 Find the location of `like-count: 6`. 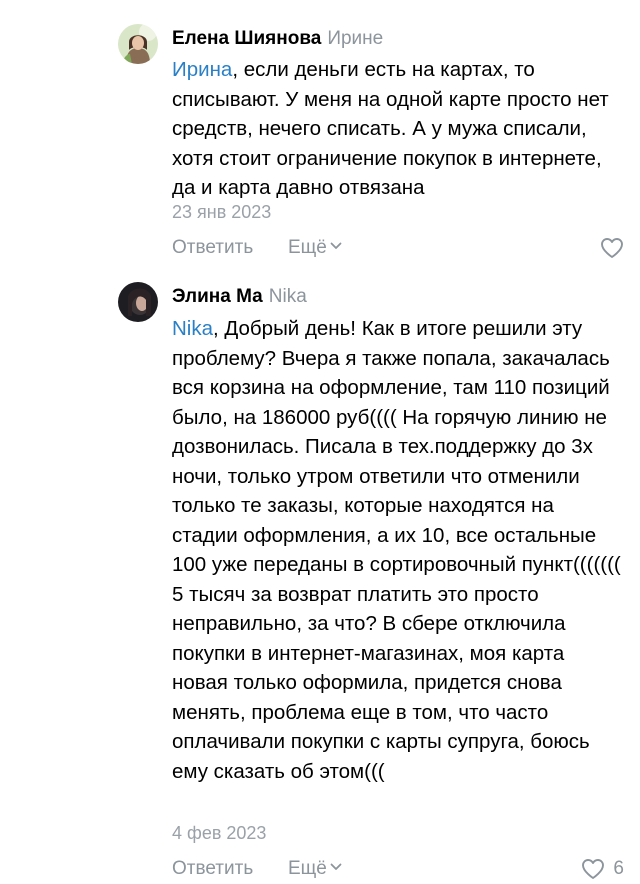

like-count: 6 is located at coordinates (618, 868).